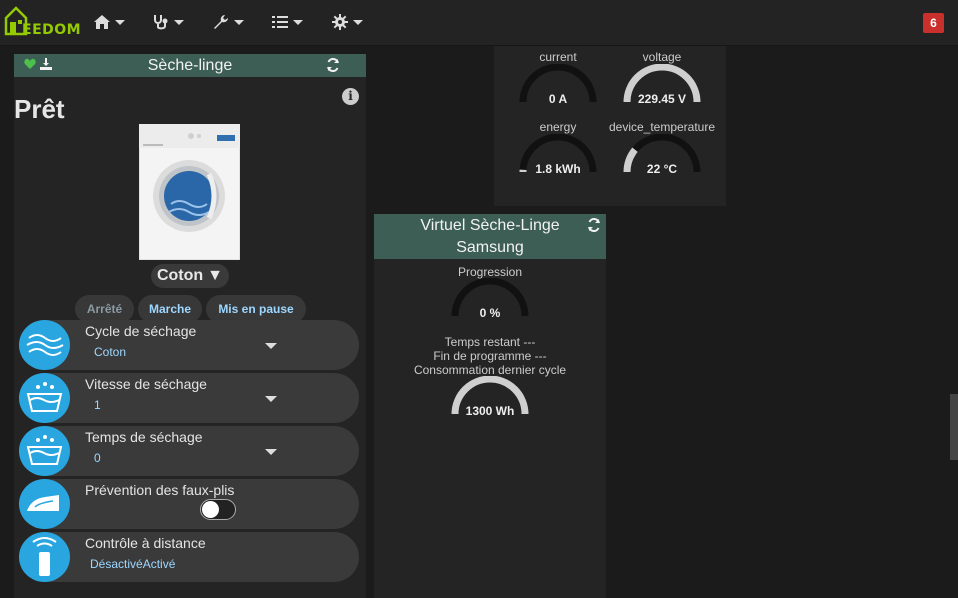 The width and height of the screenshot is (958, 598). What do you see at coordinates (97, 458) in the screenshot?
I see `drying-time-value: 0` at bounding box center [97, 458].